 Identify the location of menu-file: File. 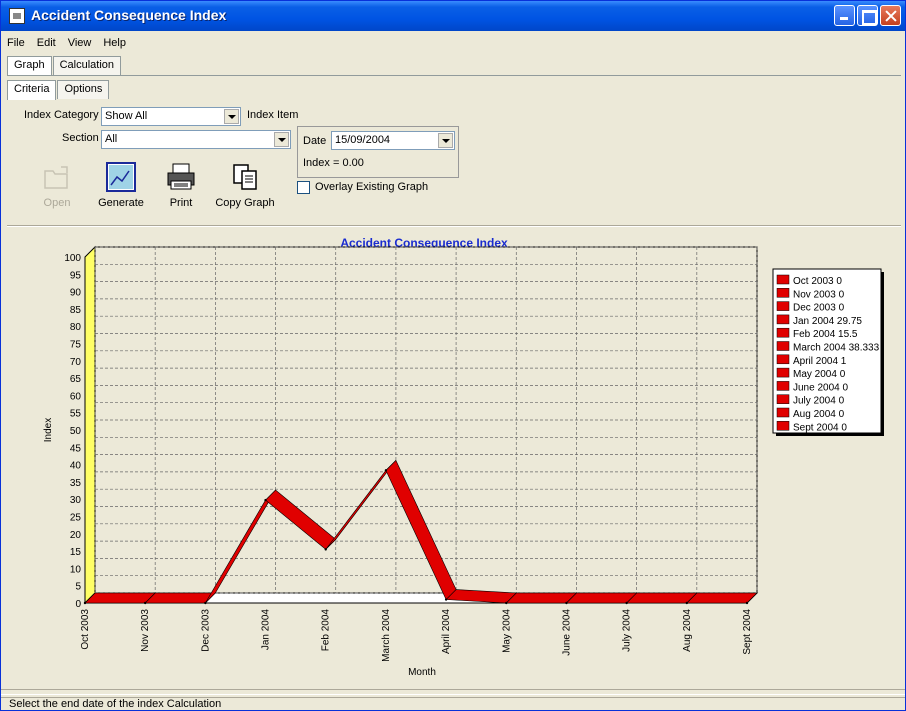
(16, 45).